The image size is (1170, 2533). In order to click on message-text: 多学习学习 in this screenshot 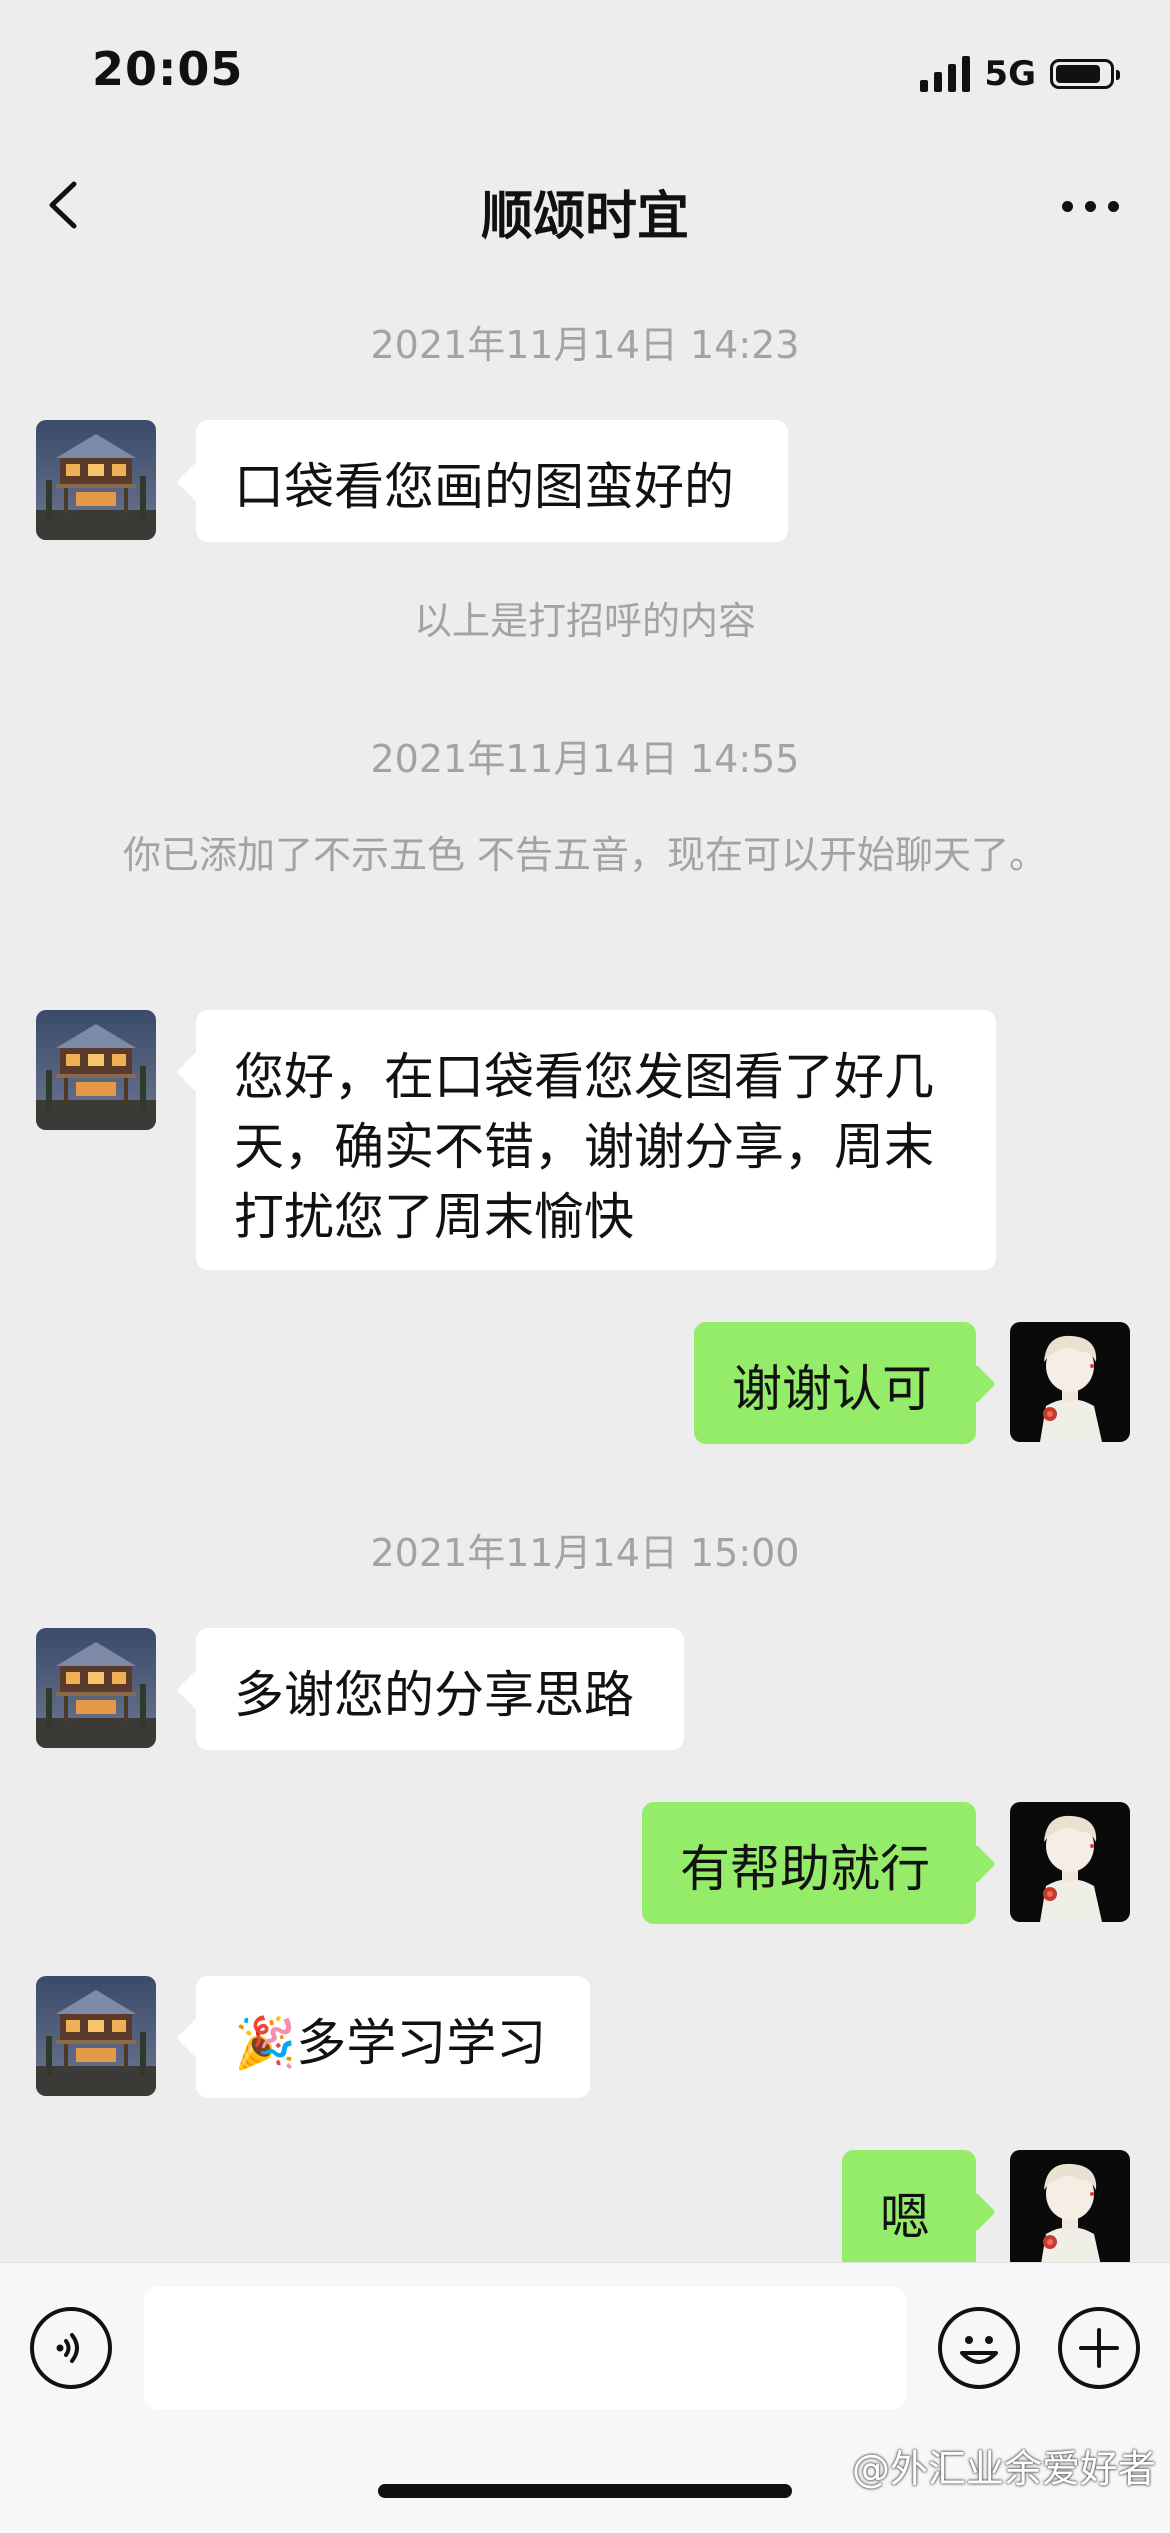, I will do `click(421, 2043)`.